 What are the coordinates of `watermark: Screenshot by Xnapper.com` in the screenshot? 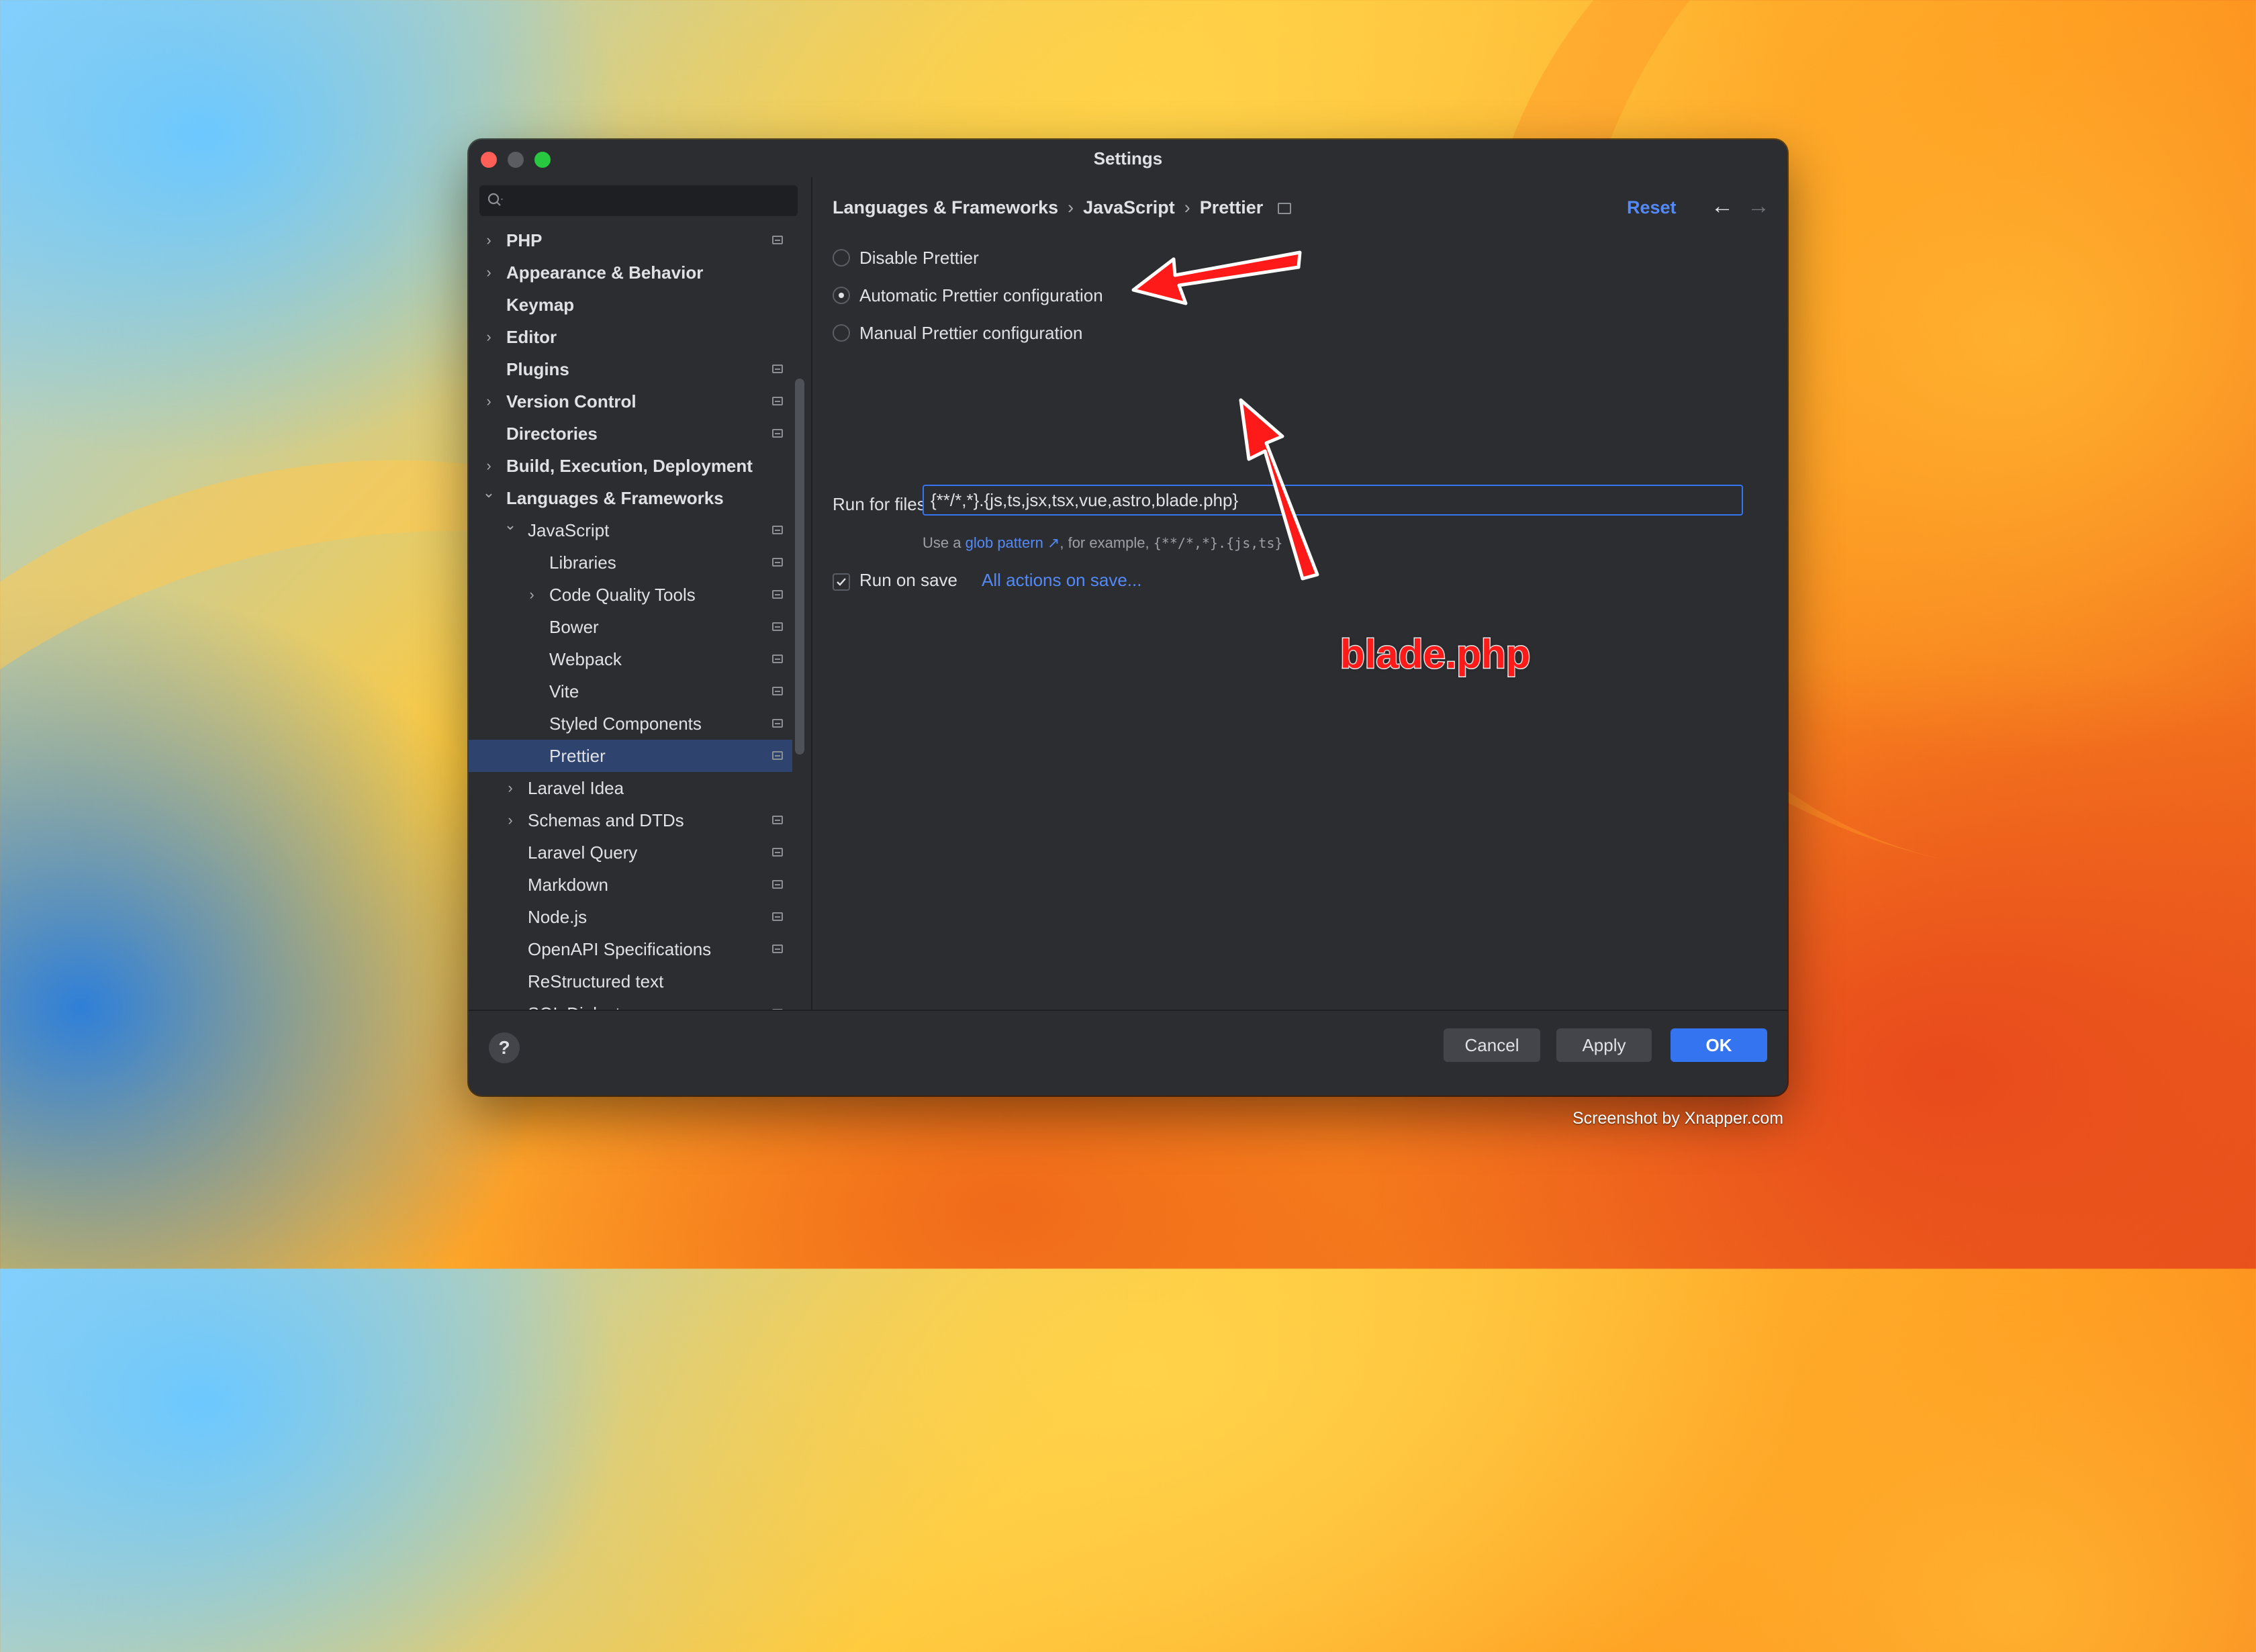 It's located at (1678, 1118).